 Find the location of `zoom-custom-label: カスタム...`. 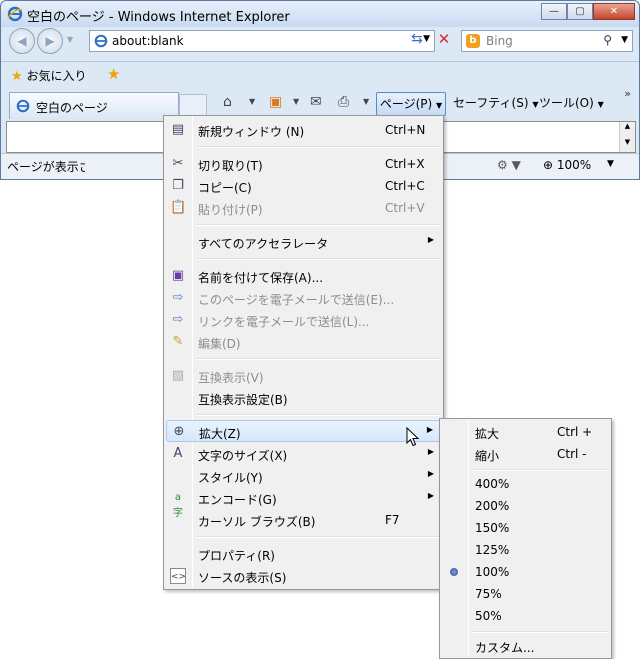

zoom-custom-label: カスタム... is located at coordinates (505, 648).